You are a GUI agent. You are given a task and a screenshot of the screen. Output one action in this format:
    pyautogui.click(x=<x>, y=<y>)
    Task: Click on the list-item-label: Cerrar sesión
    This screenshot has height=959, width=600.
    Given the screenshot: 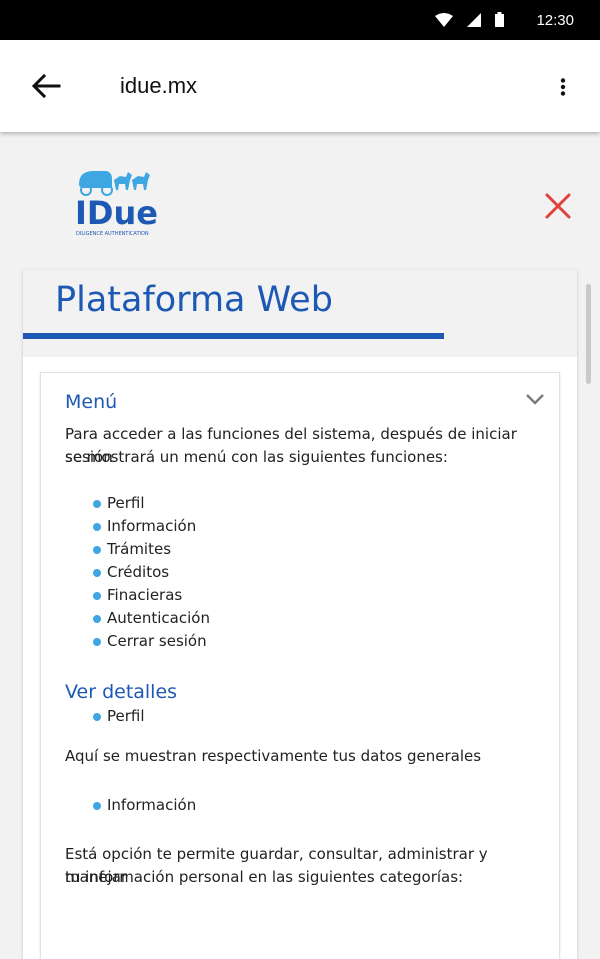 What is the action you would take?
    pyautogui.click(x=157, y=641)
    